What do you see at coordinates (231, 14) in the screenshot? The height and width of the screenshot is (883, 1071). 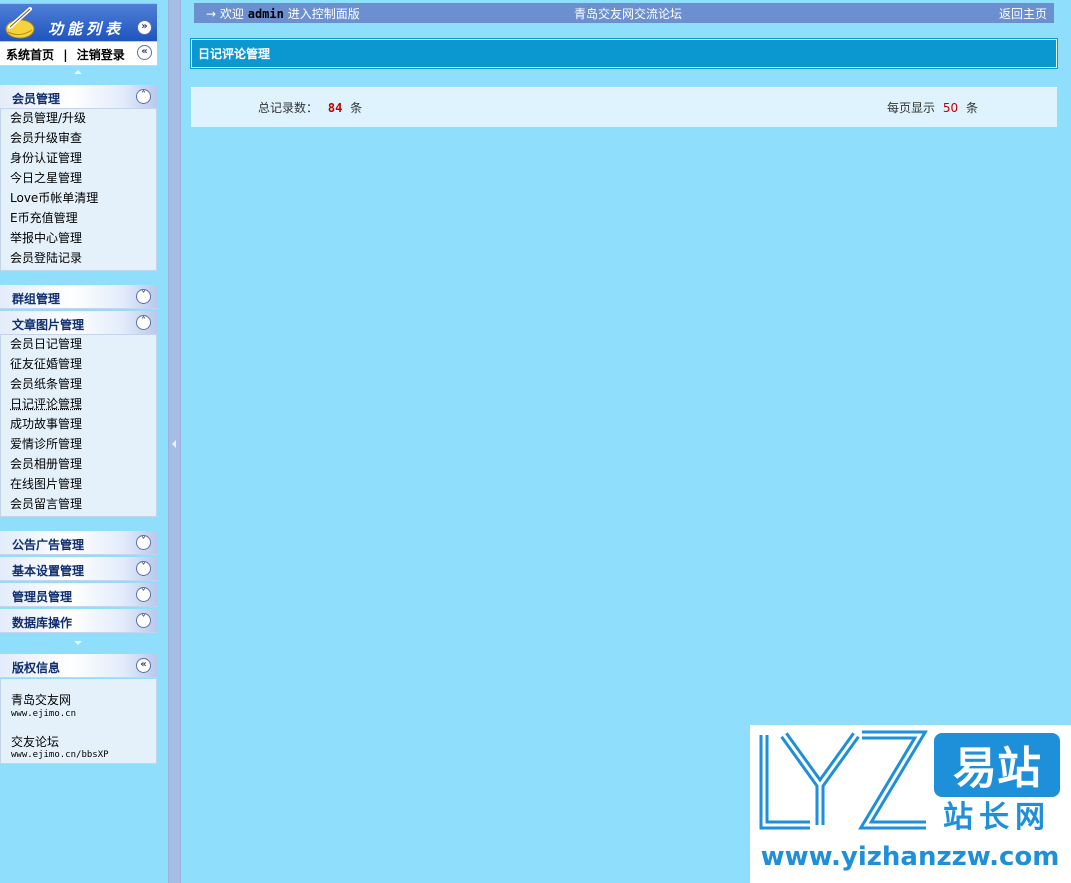 I see `welcome-prefix: 欢迎` at bounding box center [231, 14].